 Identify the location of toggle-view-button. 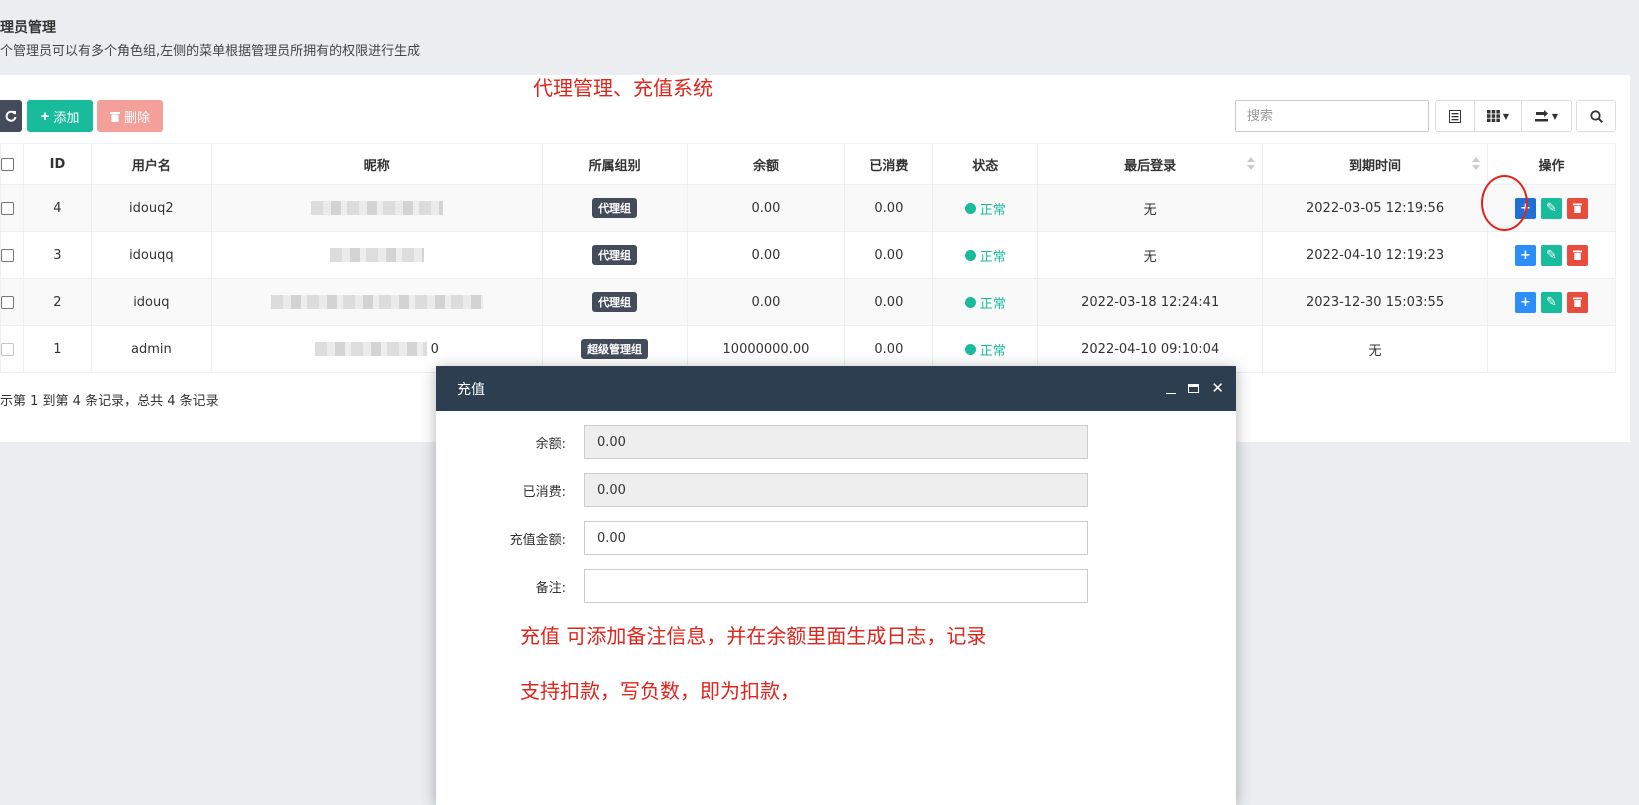
(1455, 116).